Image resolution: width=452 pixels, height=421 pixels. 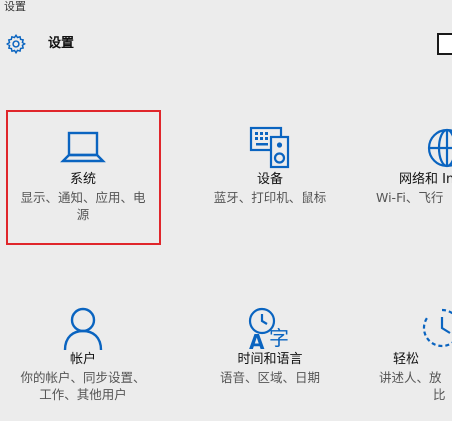 What do you see at coordinates (268, 329) in the screenshot?
I see `time-language-icon: A 字` at bounding box center [268, 329].